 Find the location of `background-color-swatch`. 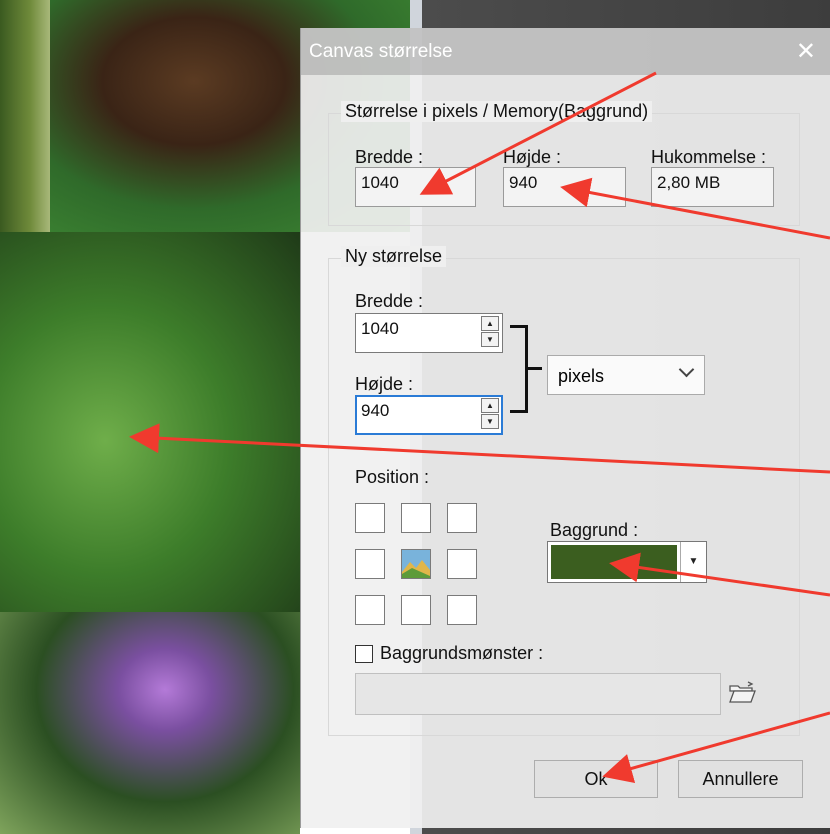

background-color-swatch is located at coordinates (614, 562).